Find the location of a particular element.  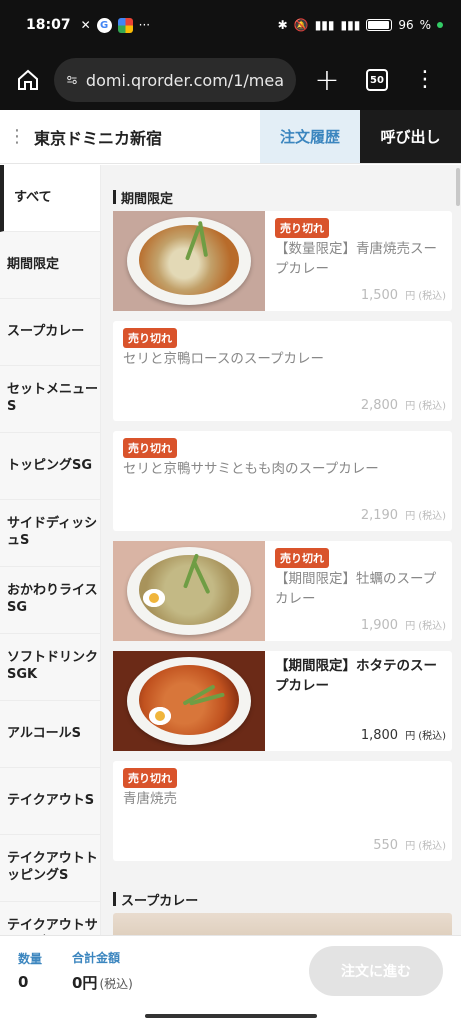

google-icon: G is located at coordinates (104, 25).